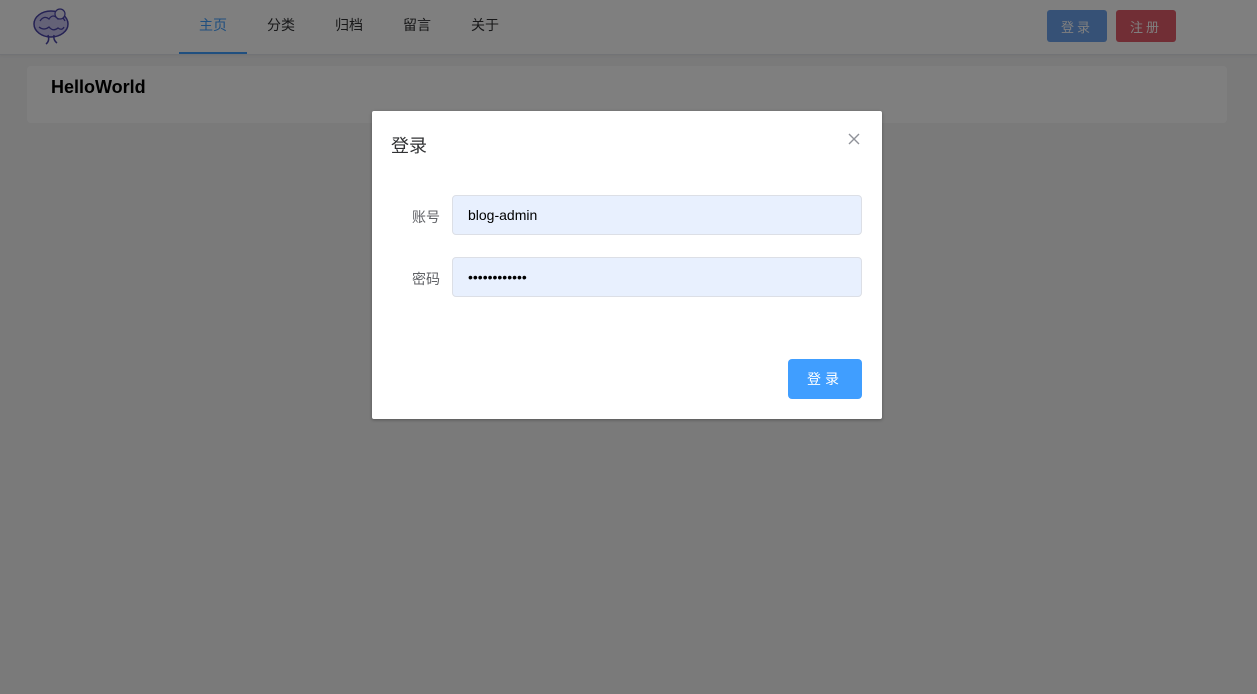 Image resolution: width=1257 pixels, height=694 pixels. I want to click on password-label: 密码, so click(426, 279).